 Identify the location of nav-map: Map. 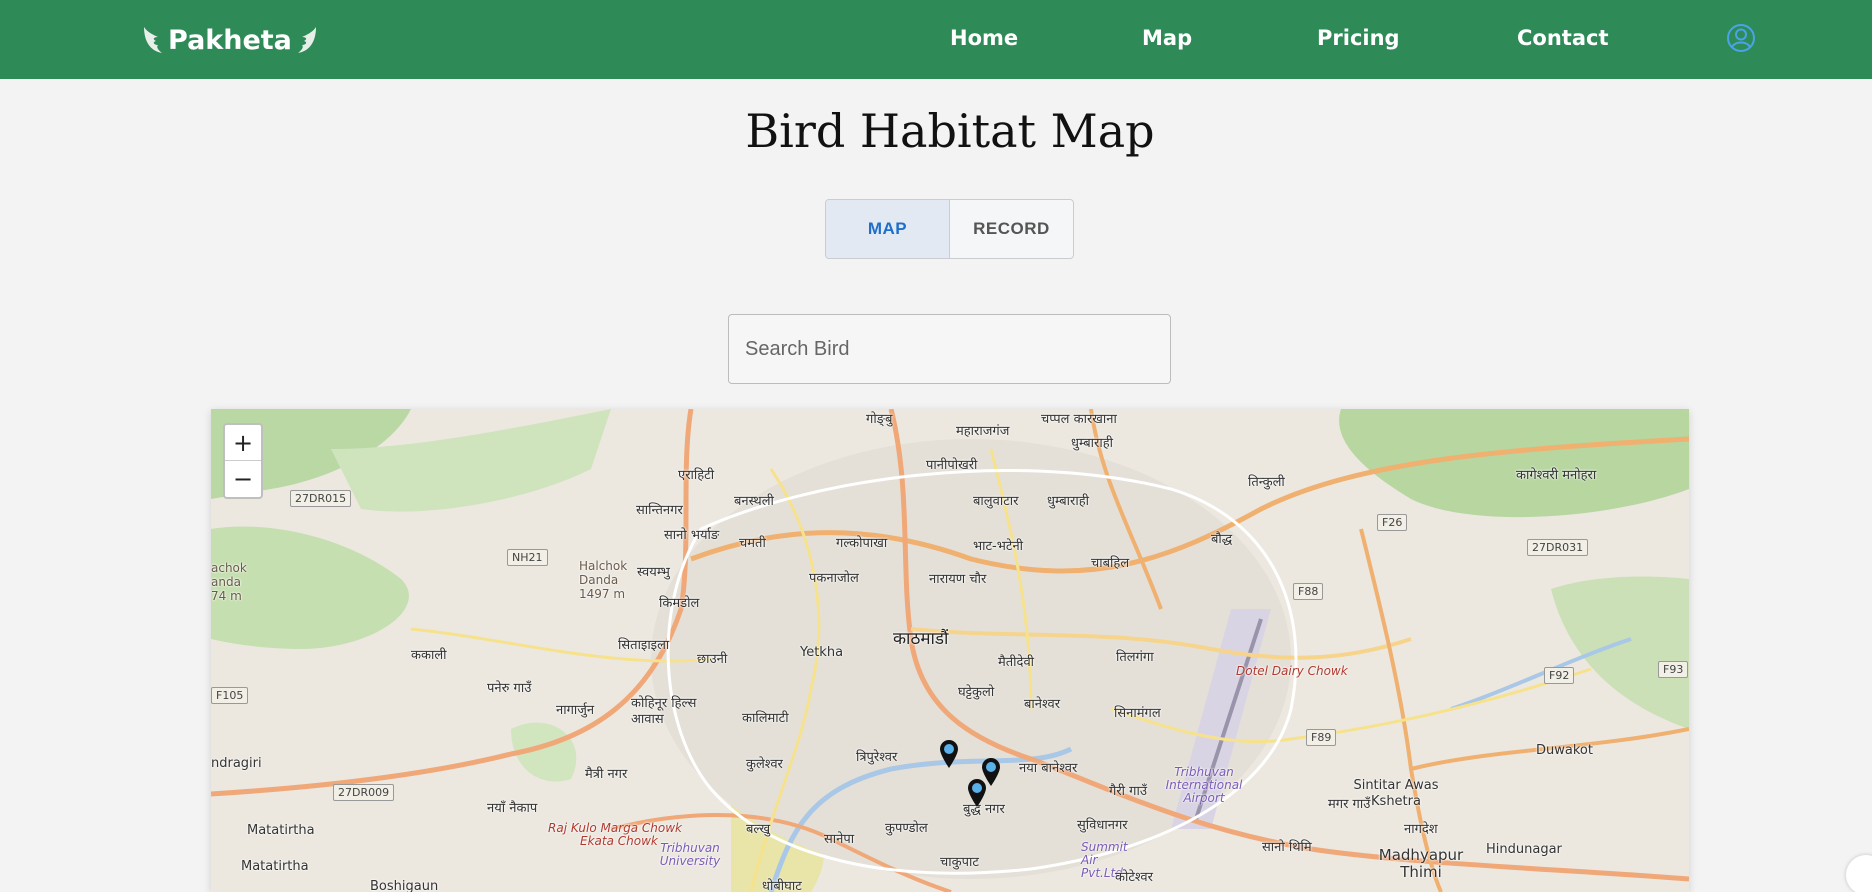
(1167, 38).